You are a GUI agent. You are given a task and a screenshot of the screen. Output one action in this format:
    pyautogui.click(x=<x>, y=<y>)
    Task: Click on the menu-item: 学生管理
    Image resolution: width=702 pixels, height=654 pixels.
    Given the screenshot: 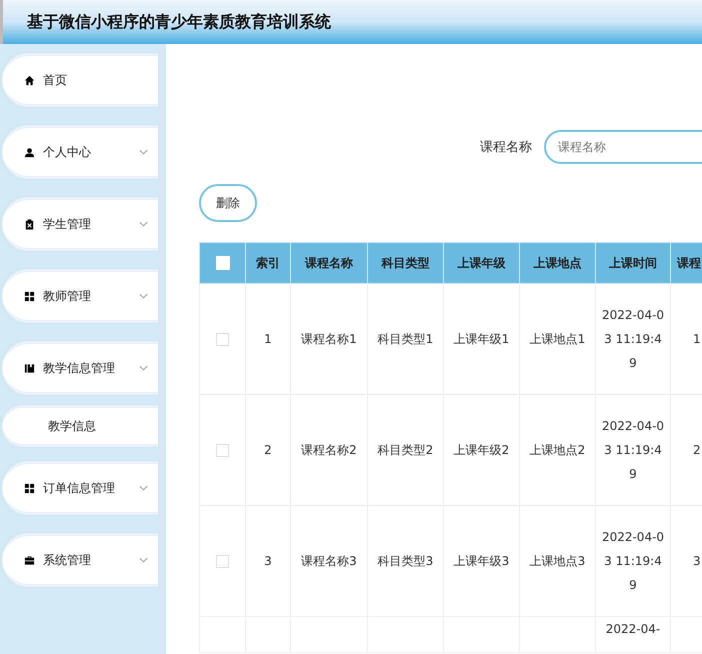 What is the action you would take?
    pyautogui.click(x=80, y=224)
    